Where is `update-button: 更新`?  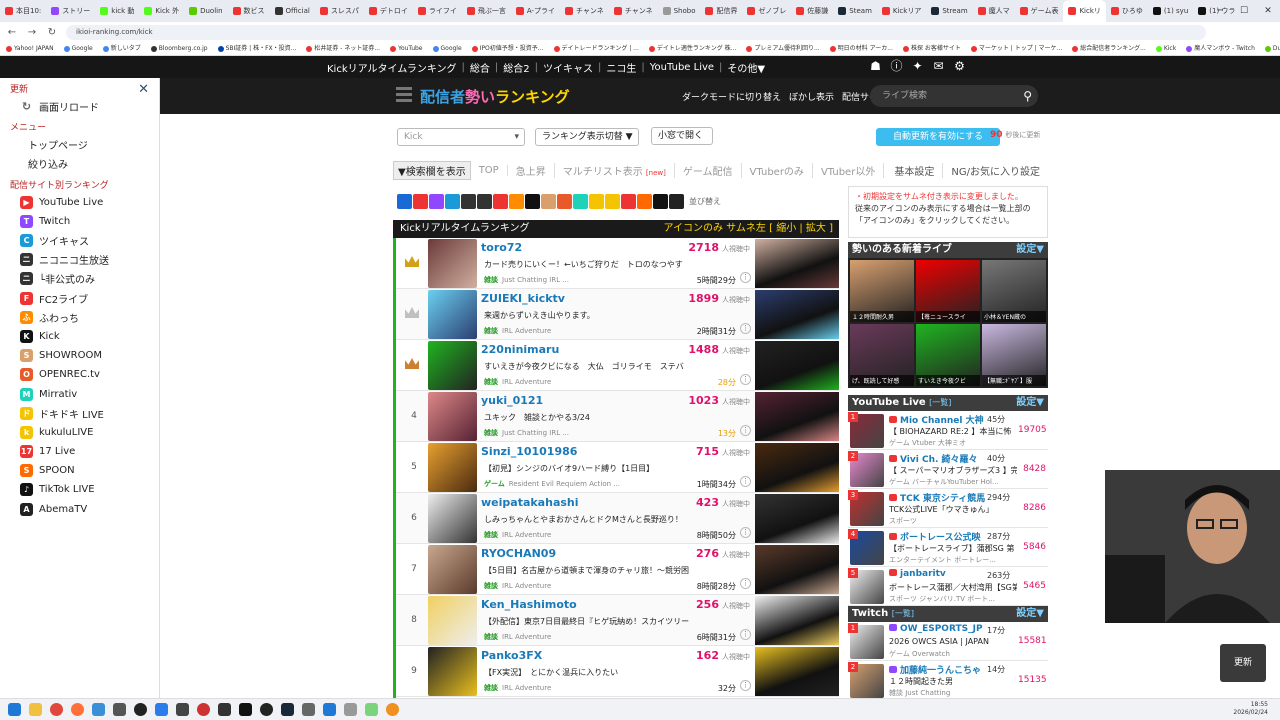 update-button: 更新 is located at coordinates (1243, 663).